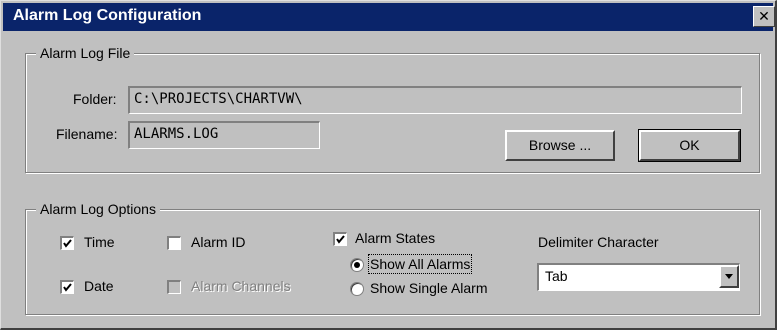 The image size is (781, 334). I want to click on show-all-alarms-radio, so click(357, 265).